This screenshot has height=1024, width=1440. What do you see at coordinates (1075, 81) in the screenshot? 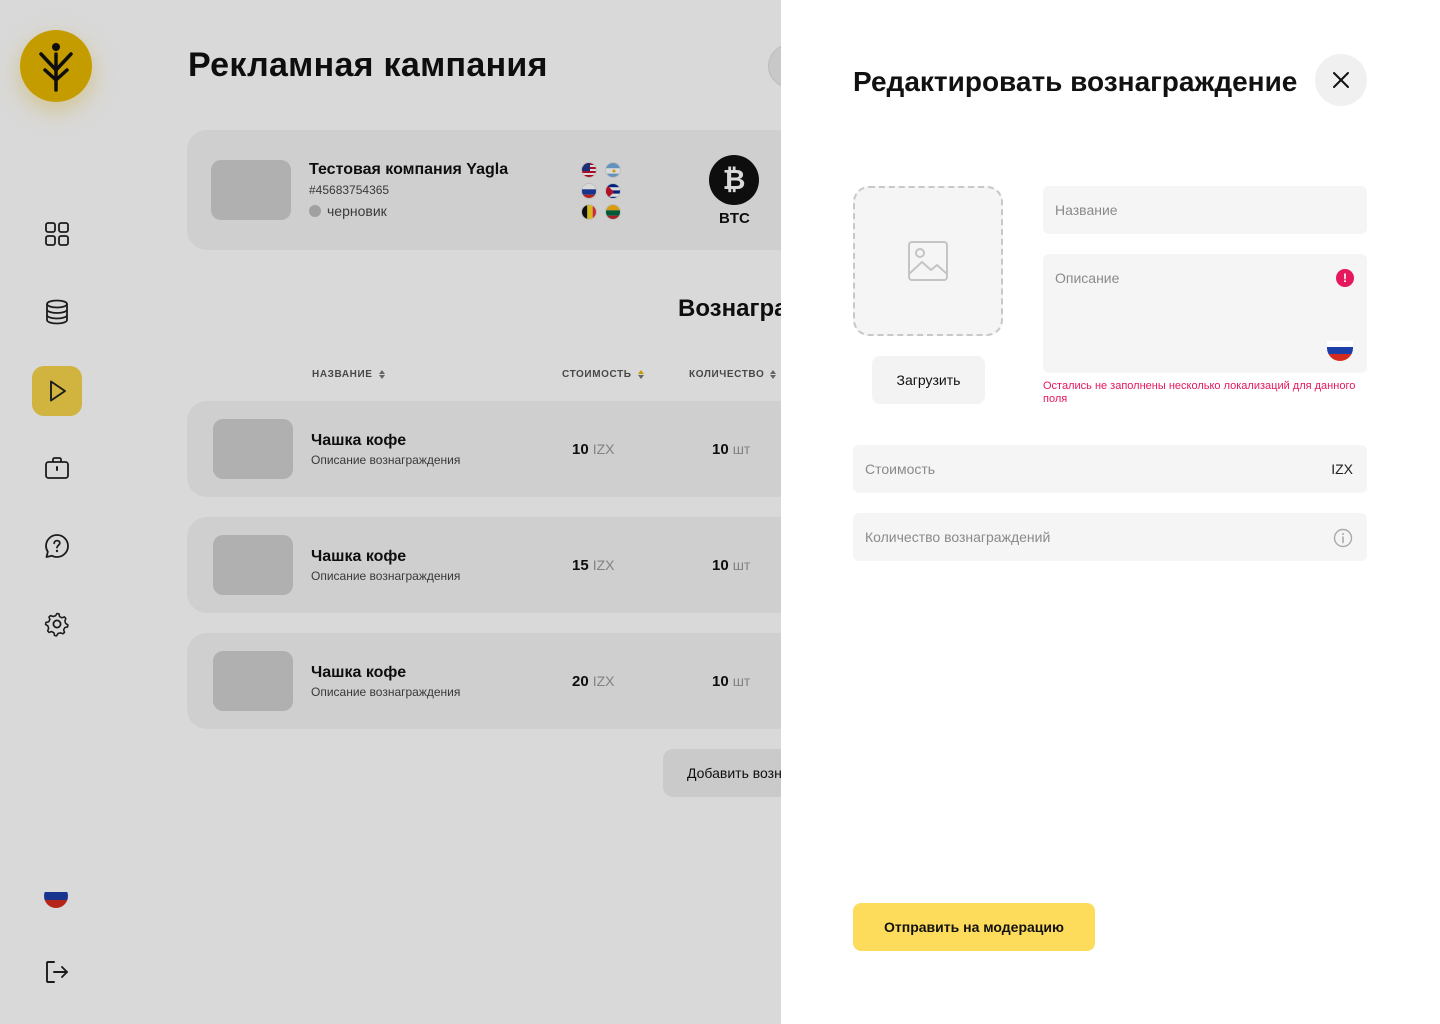
I see `drawer-title: Редактировать вознаграждение` at bounding box center [1075, 81].